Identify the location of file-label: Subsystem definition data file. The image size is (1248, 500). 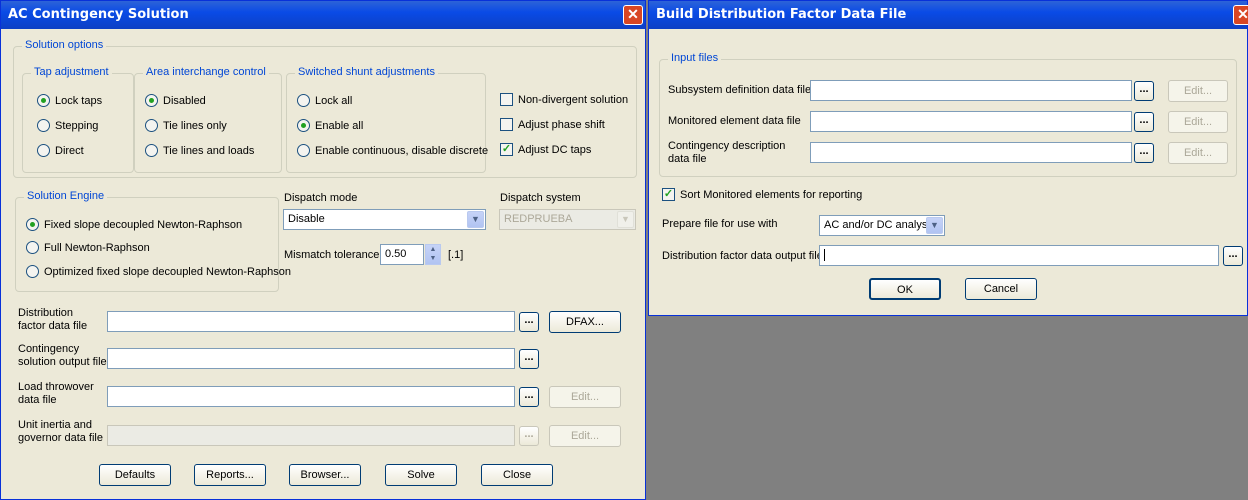
(740, 90).